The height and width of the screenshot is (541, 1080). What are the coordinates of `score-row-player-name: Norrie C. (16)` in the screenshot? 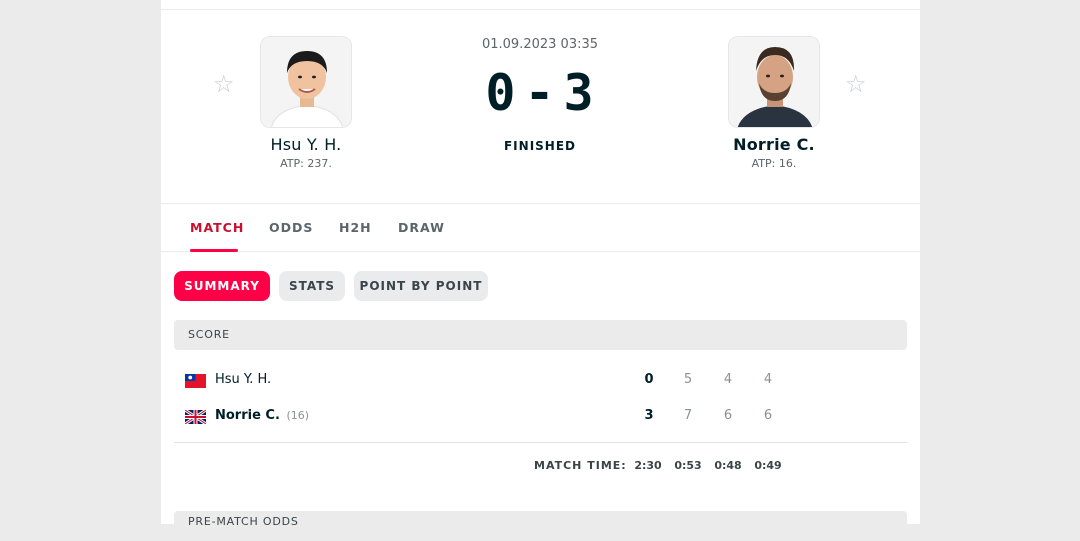 It's located at (262, 415).